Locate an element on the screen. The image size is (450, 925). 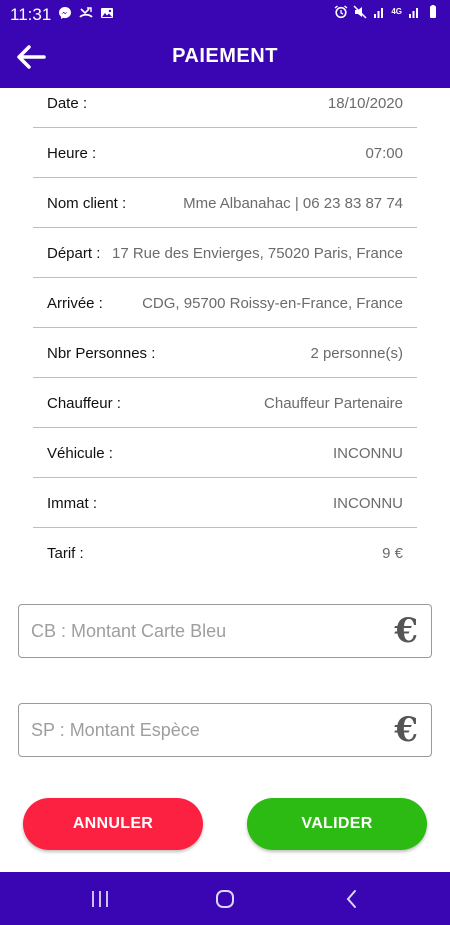
detail-label: Véhicule : is located at coordinates (80, 453).